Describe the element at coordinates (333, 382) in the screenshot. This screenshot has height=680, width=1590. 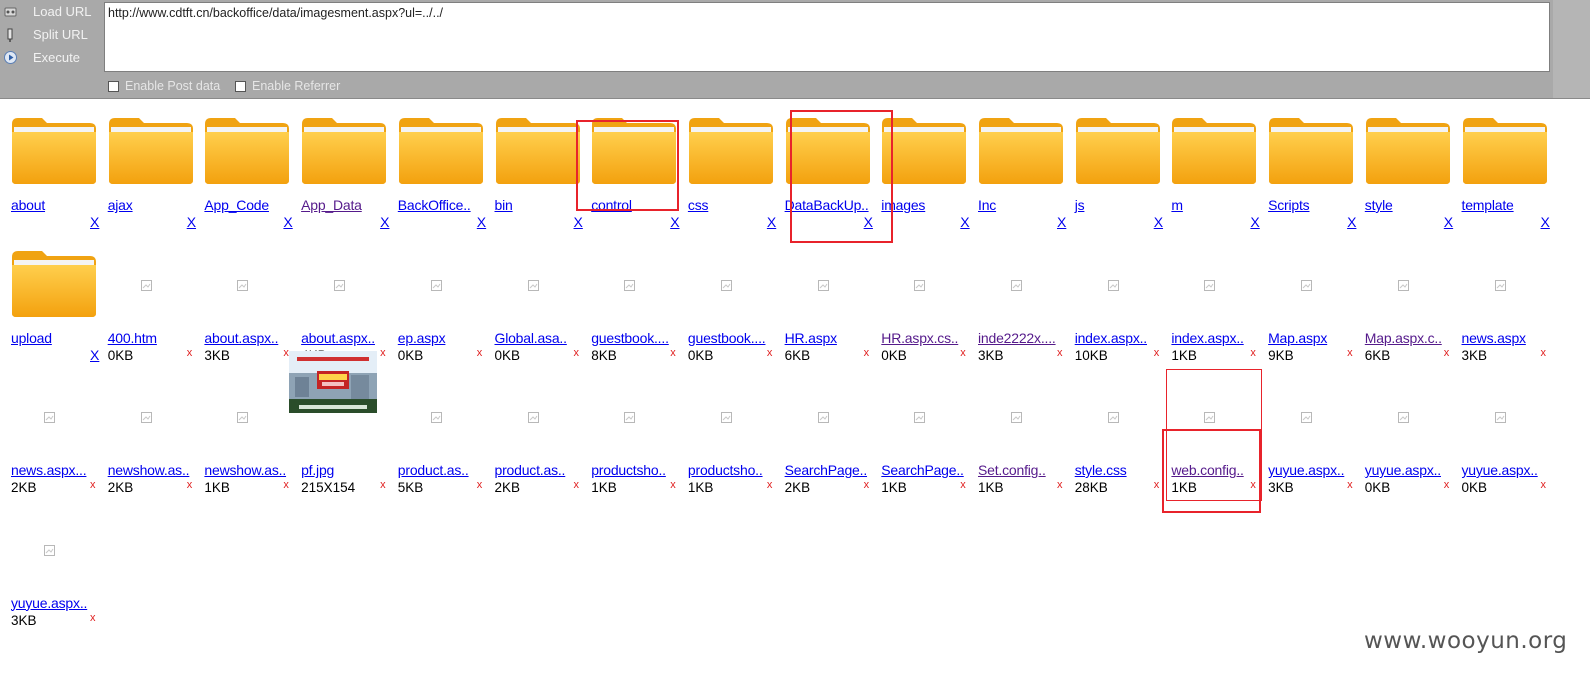
I see `image-thumbnail` at that location.